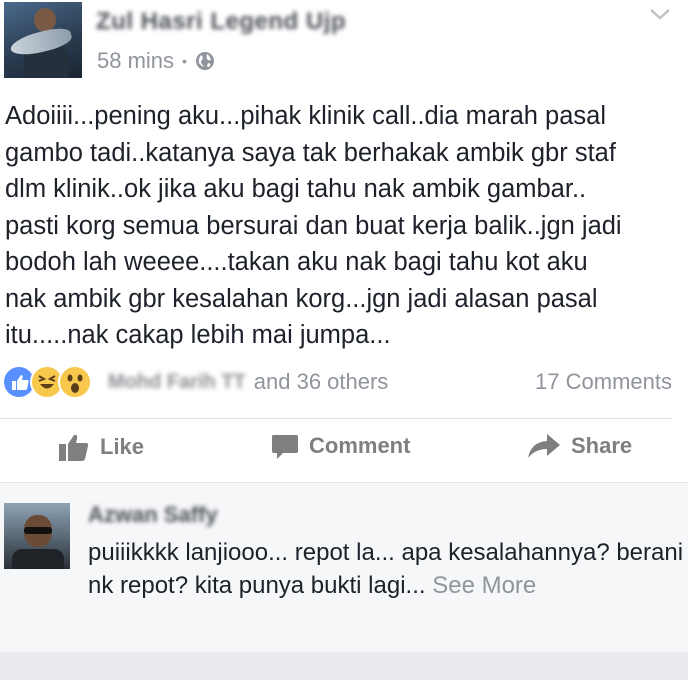 The height and width of the screenshot is (680, 688). I want to click on globe-icon, so click(204, 61).